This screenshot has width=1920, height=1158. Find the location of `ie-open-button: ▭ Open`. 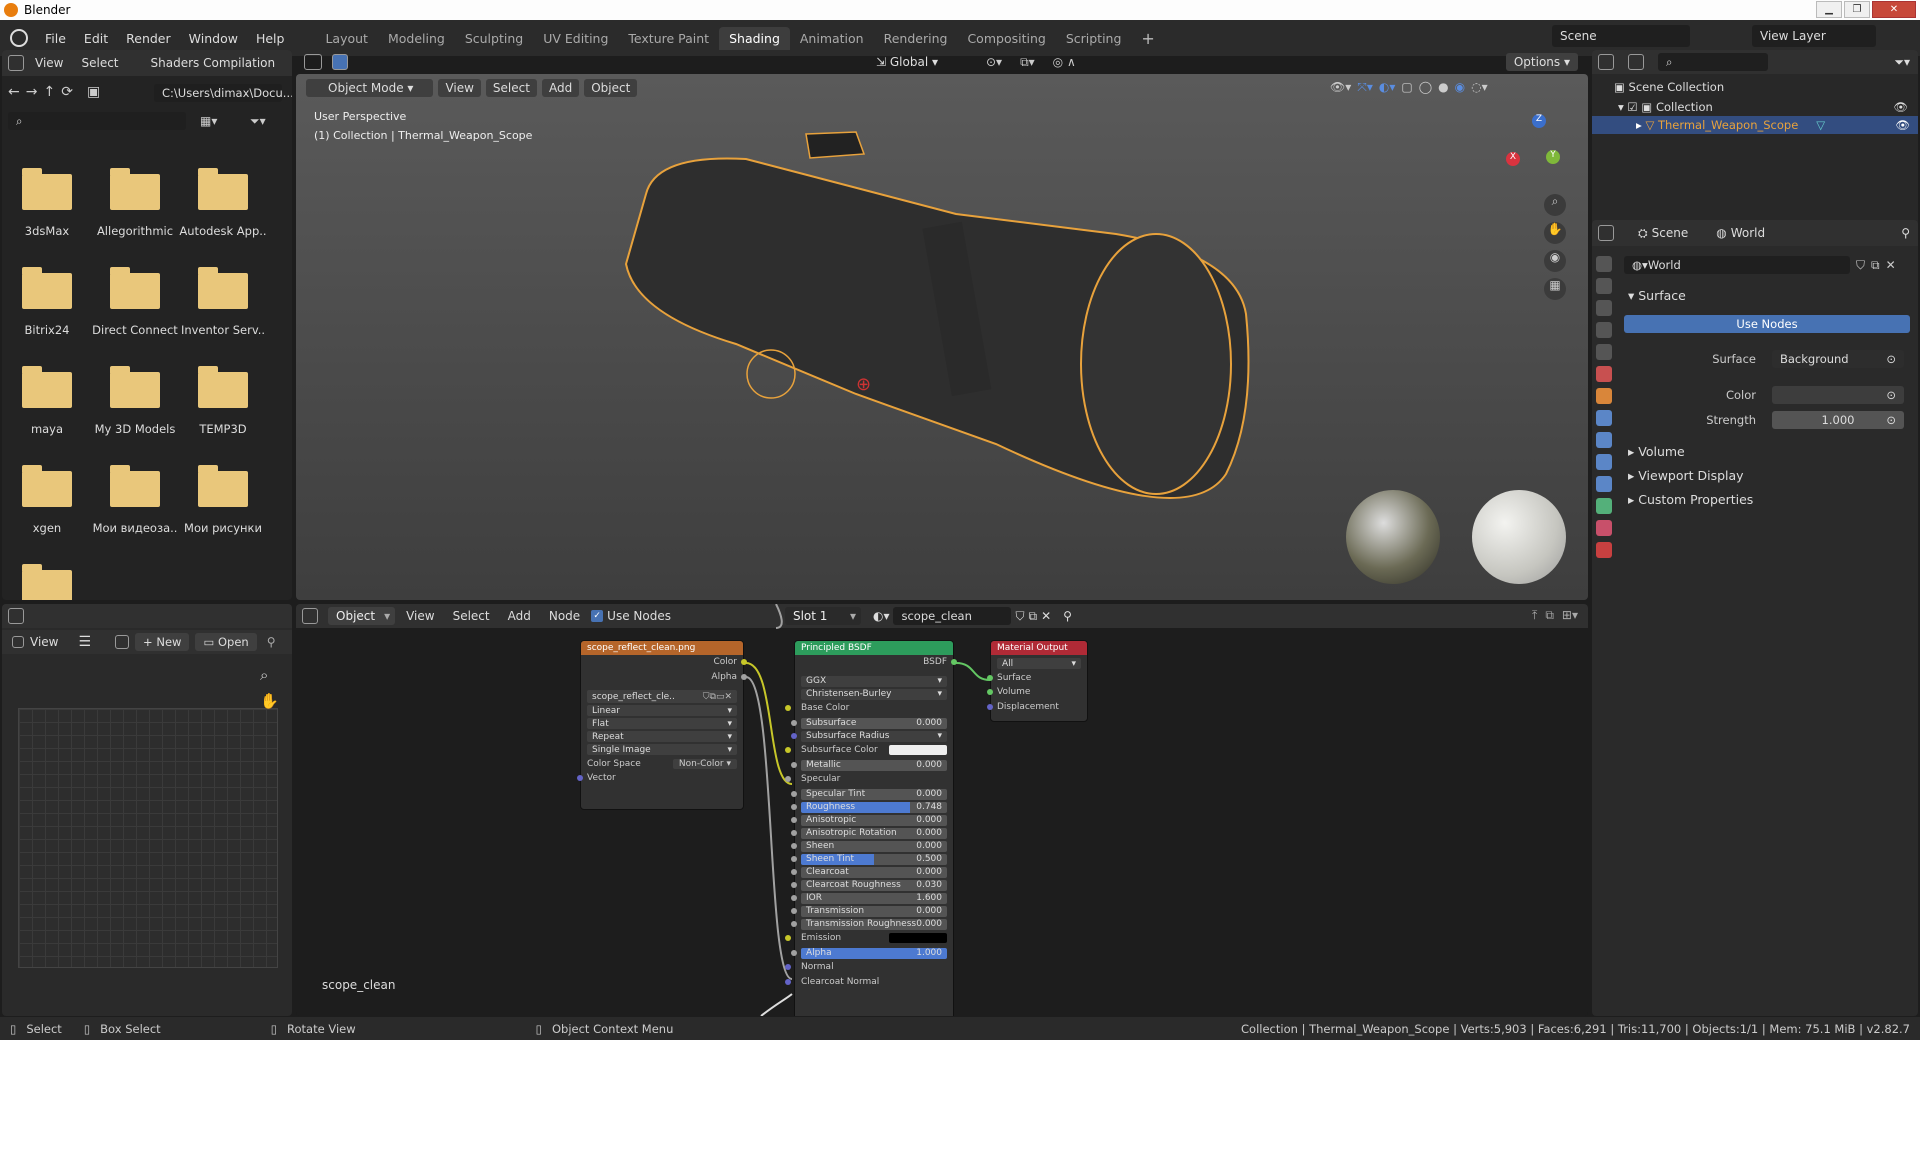

ie-open-button: ▭ Open is located at coordinates (226, 642).